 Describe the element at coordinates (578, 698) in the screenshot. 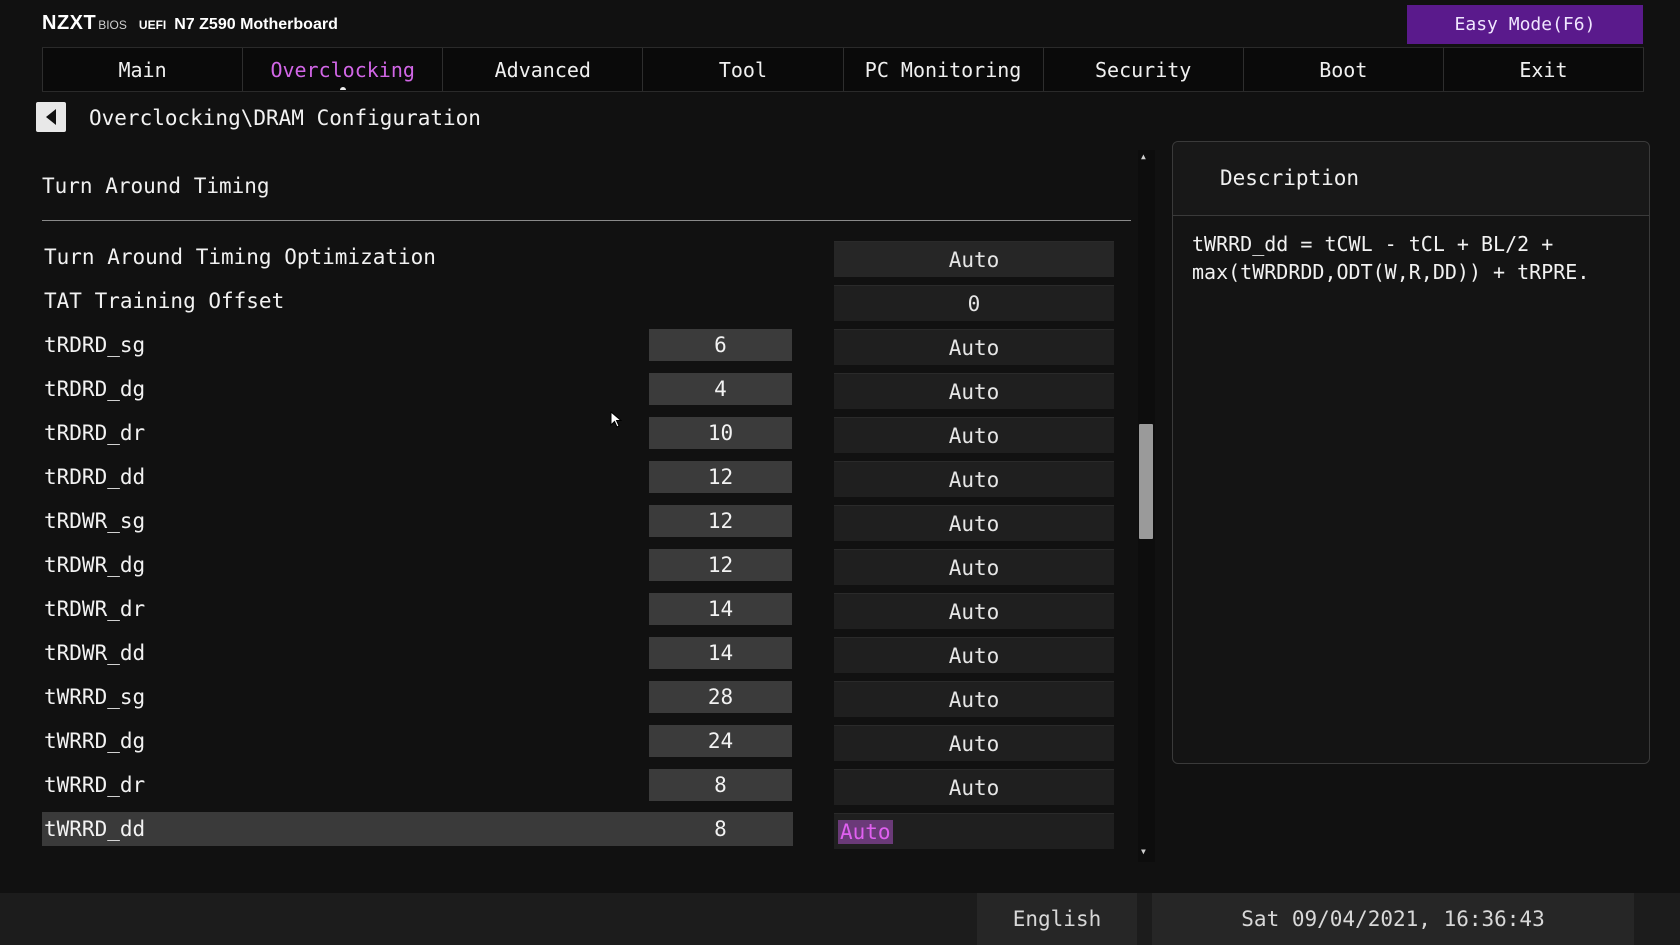

I see `setting-row: tWRRD_sg 28 Auto` at that location.